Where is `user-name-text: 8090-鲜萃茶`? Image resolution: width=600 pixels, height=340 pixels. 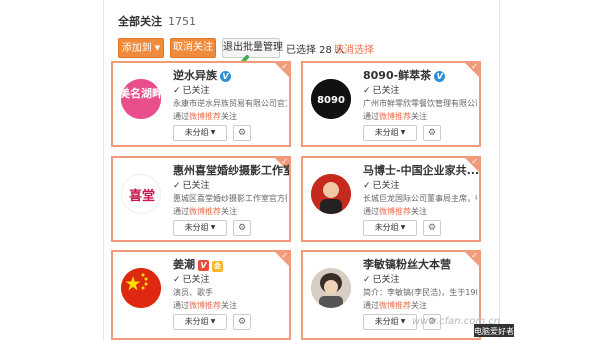 user-name-text: 8090-鲜萃茶 is located at coordinates (397, 75).